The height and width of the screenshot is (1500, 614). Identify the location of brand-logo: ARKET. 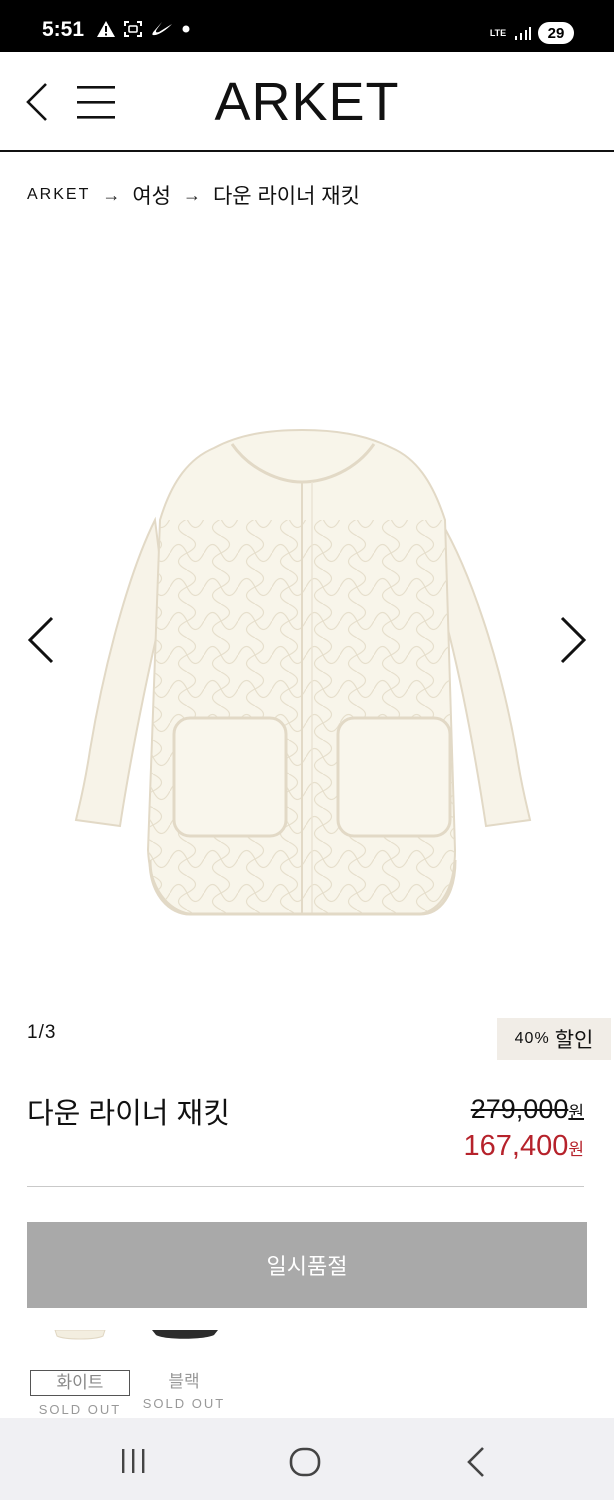
(307, 102).